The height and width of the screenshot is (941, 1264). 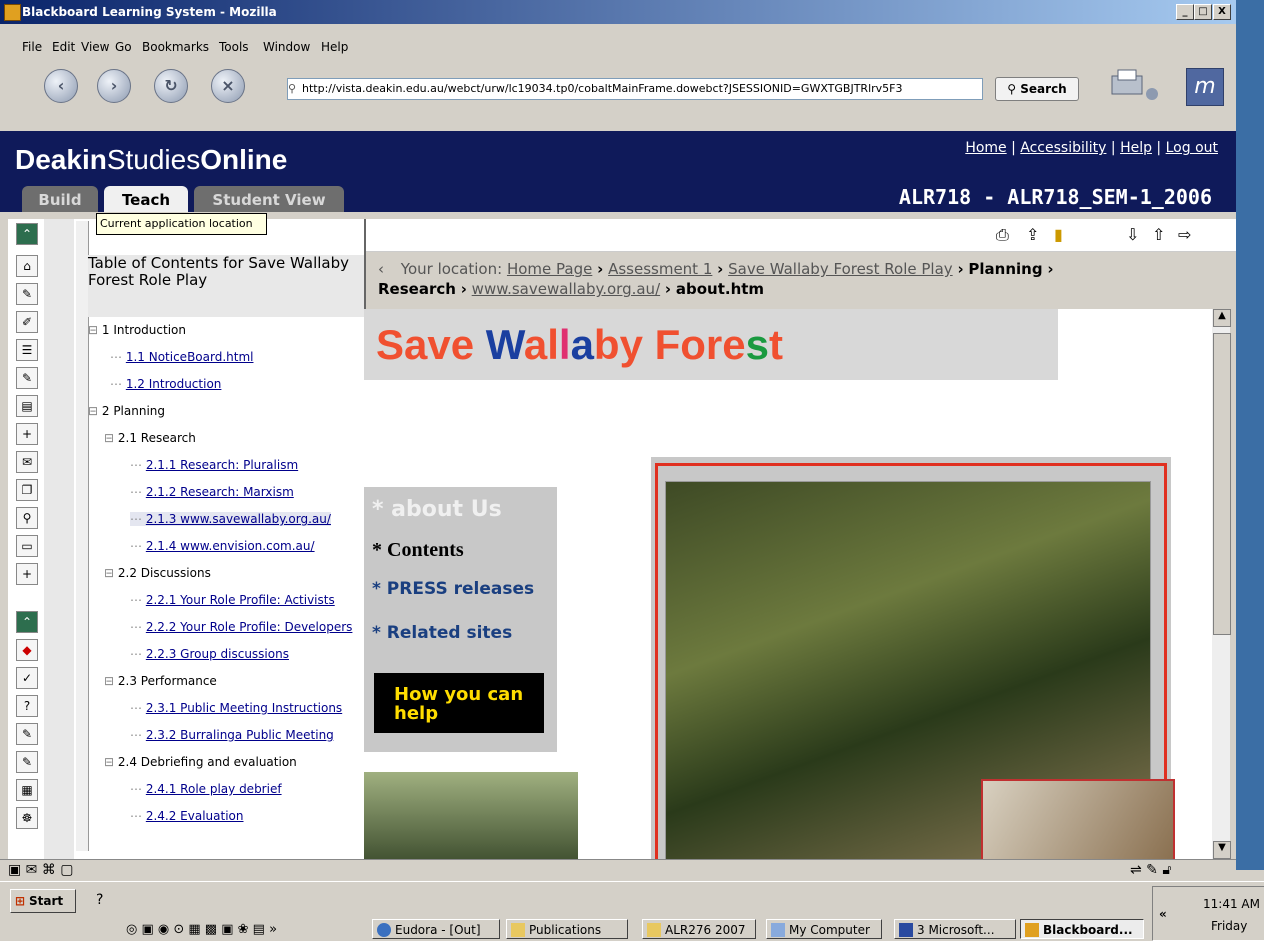 What do you see at coordinates (43, 901) in the screenshot?
I see `start-button: ⊞ Start` at bounding box center [43, 901].